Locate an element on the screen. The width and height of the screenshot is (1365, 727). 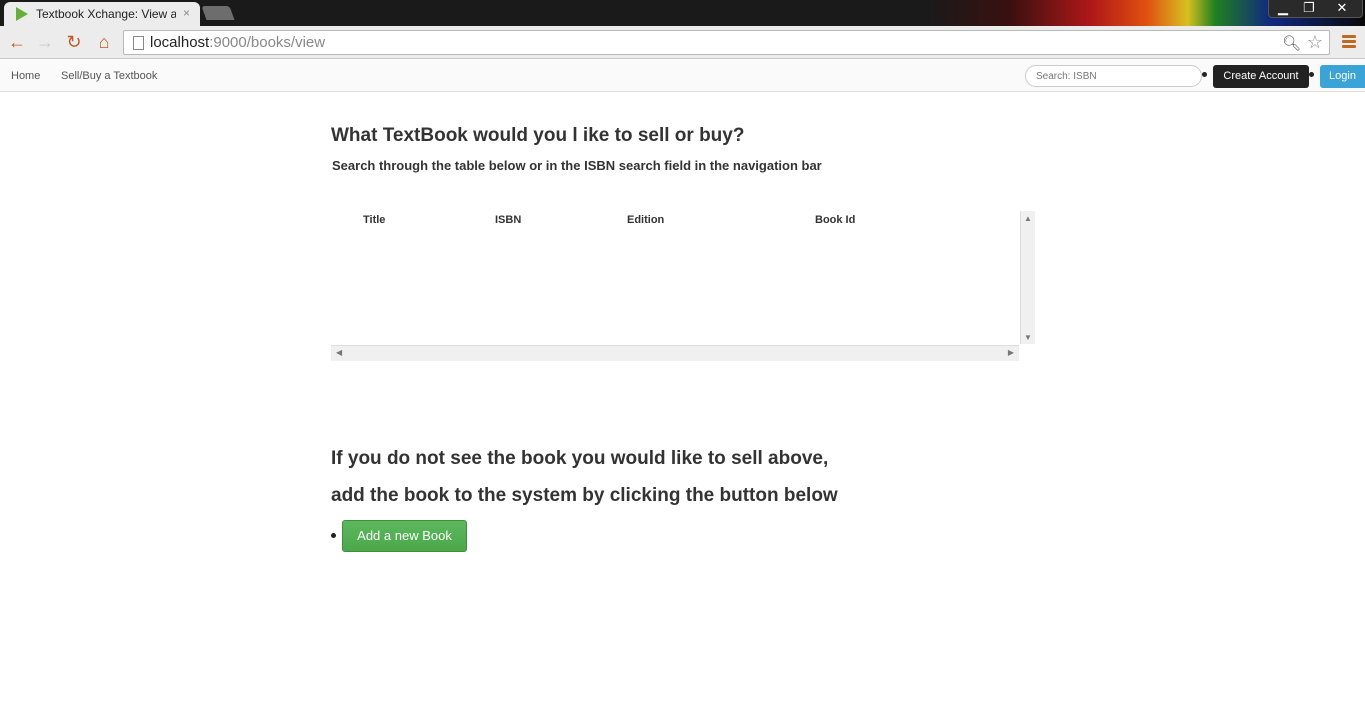
column-header-edition: Edition is located at coordinates (645, 220).